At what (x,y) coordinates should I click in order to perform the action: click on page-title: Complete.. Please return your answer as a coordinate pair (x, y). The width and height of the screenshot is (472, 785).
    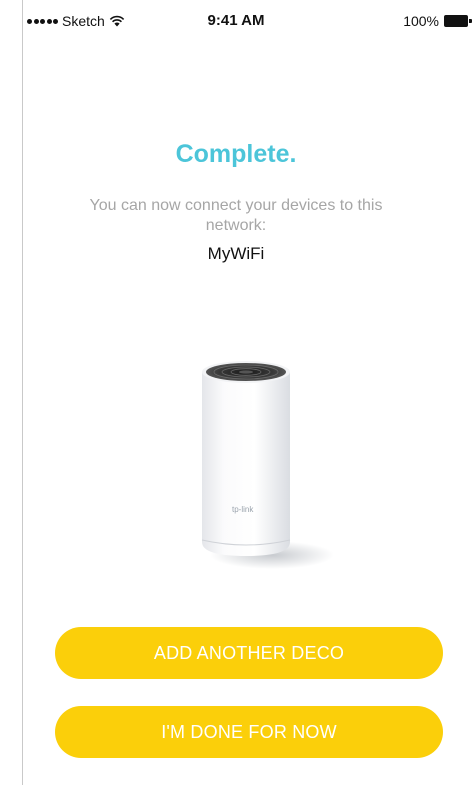
    Looking at the image, I should click on (236, 154).